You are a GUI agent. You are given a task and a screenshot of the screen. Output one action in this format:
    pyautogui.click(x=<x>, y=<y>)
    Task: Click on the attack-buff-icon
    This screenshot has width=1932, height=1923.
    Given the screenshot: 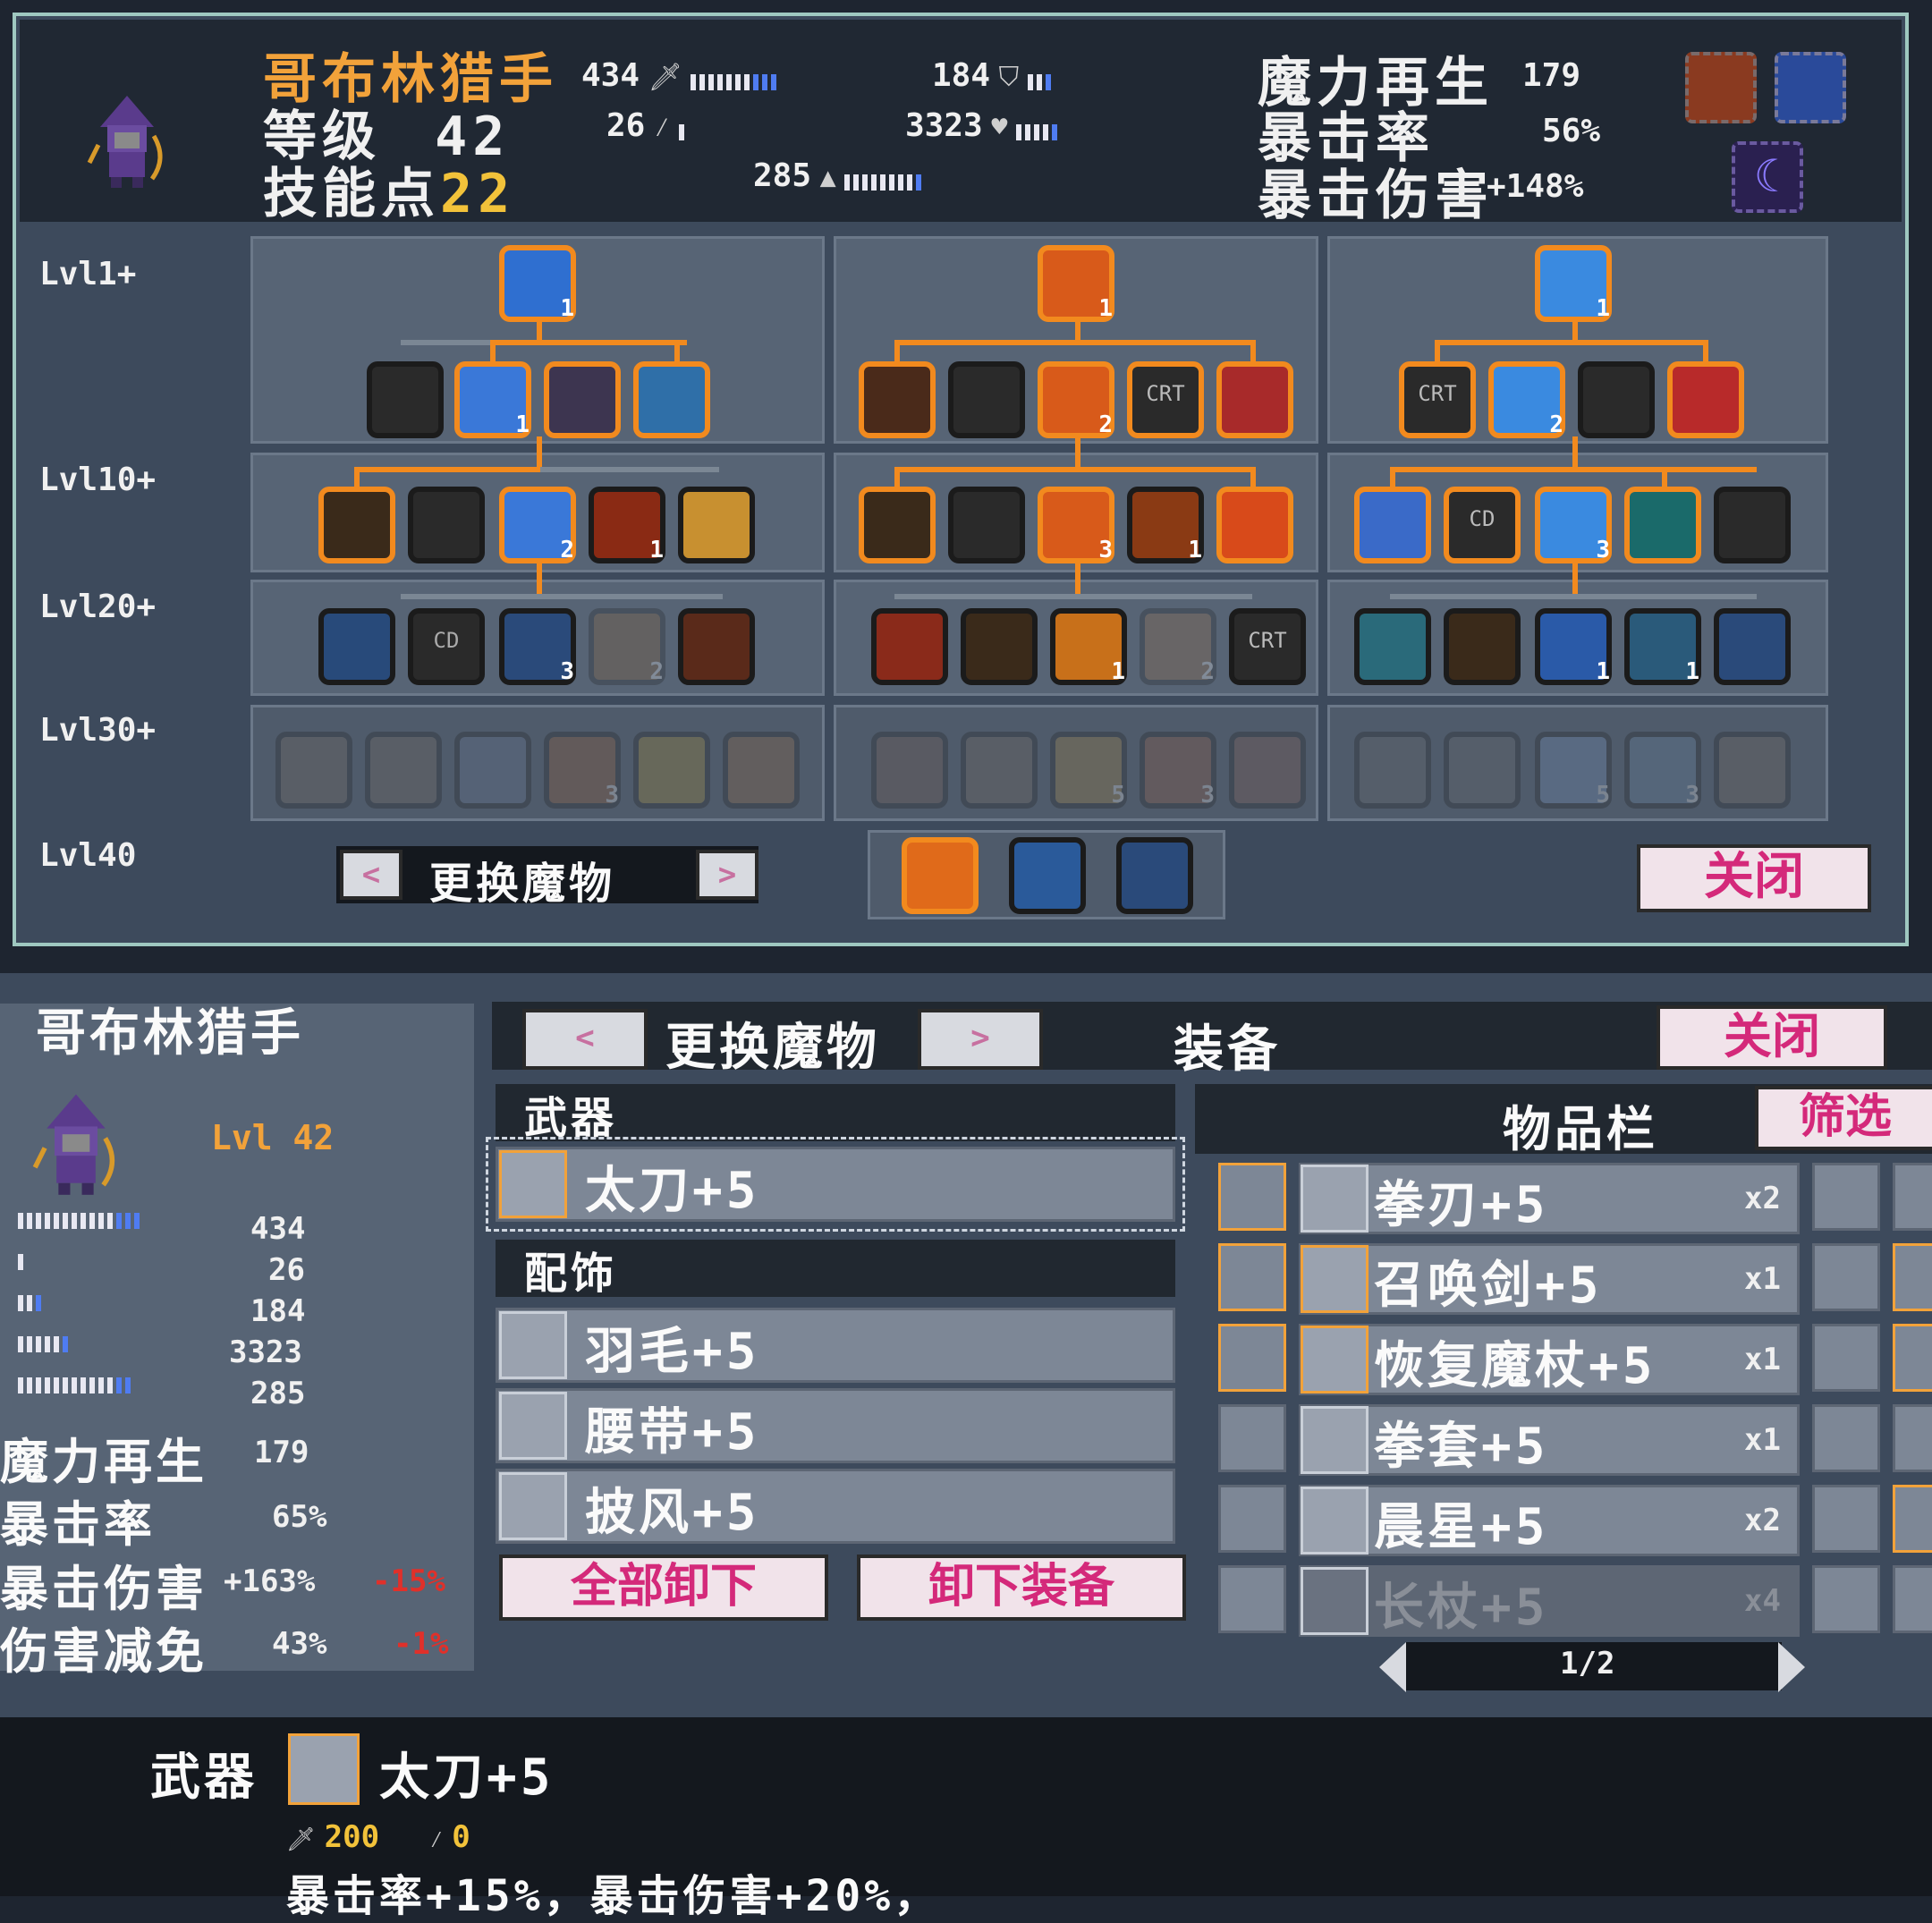 What is the action you would take?
    pyautogui.click(x=1721, y=87)
    